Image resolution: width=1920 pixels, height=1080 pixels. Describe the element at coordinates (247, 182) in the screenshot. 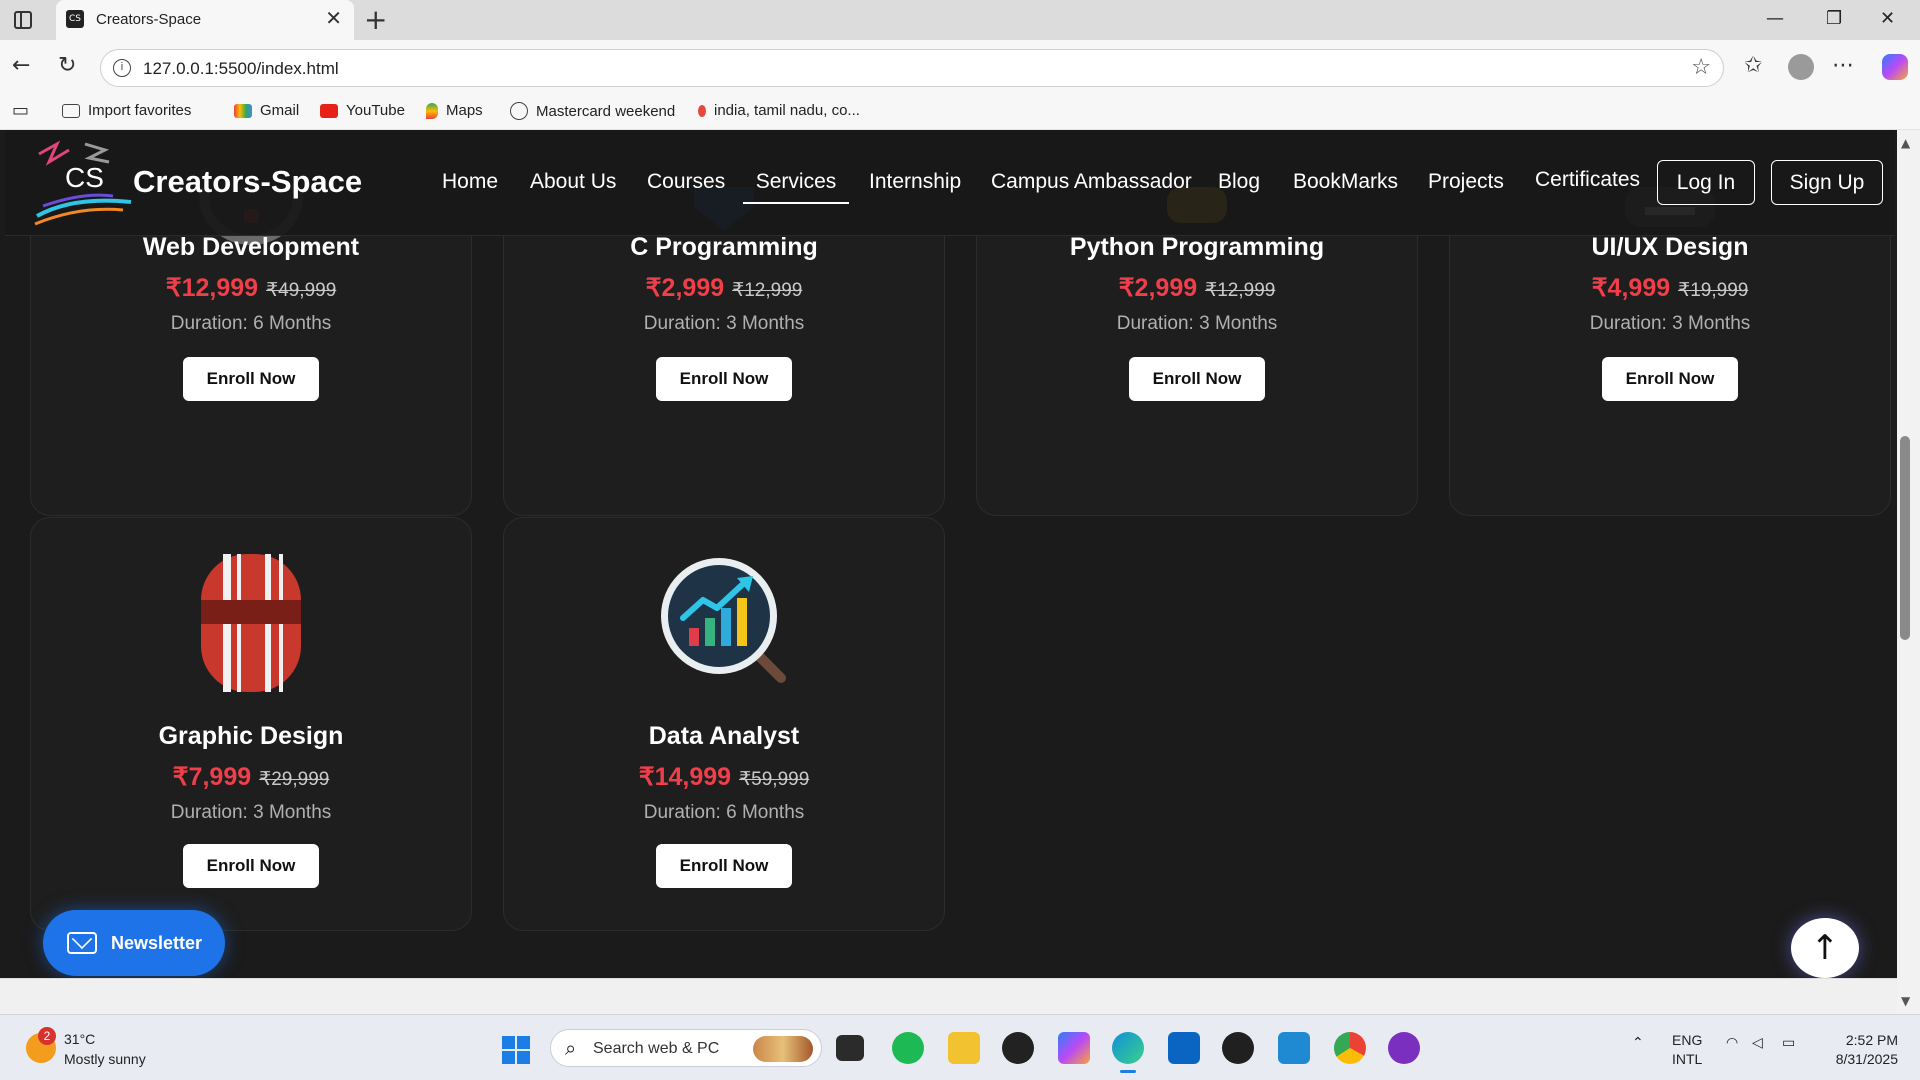

I see `brand-name: Creators-Space` at that location.